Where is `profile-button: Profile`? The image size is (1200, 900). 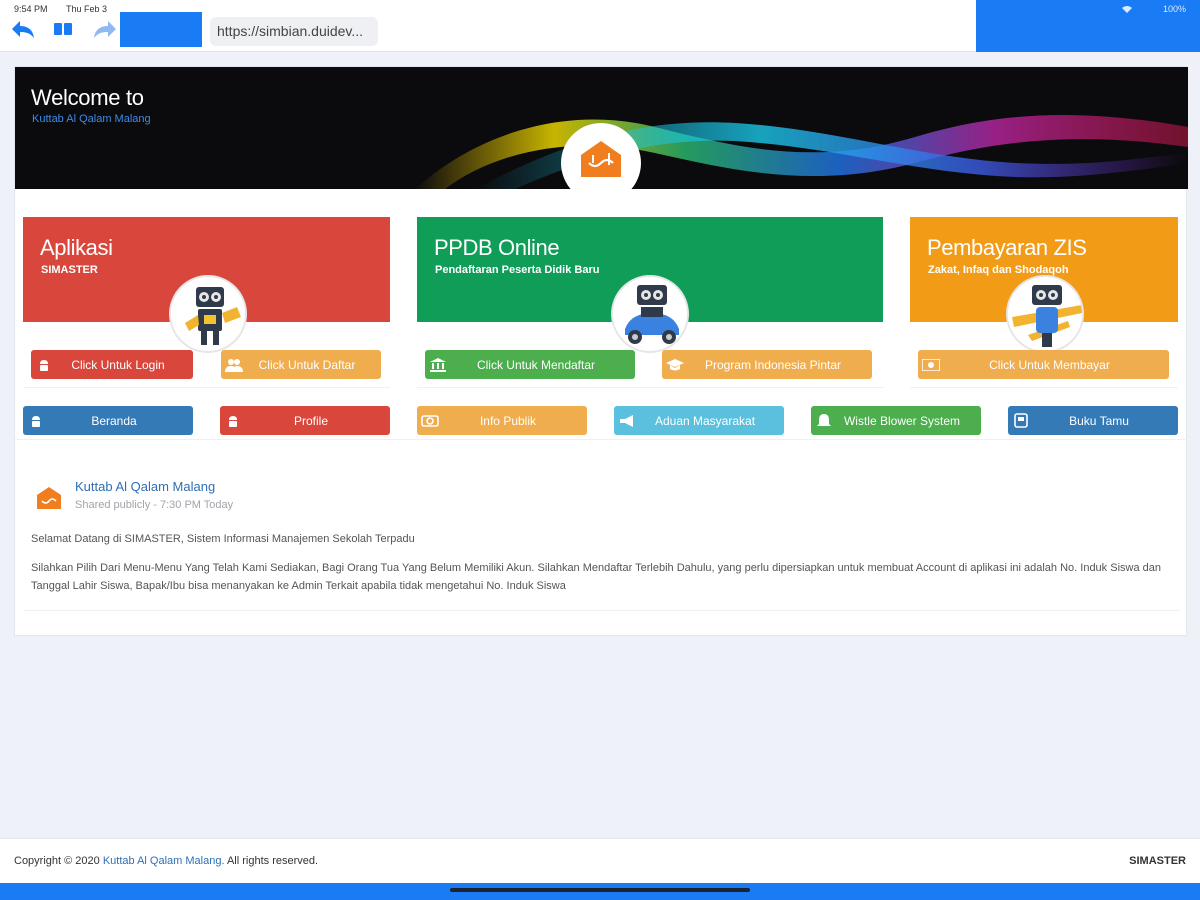
profile-button: Profile is located at coordinates (305, 420).